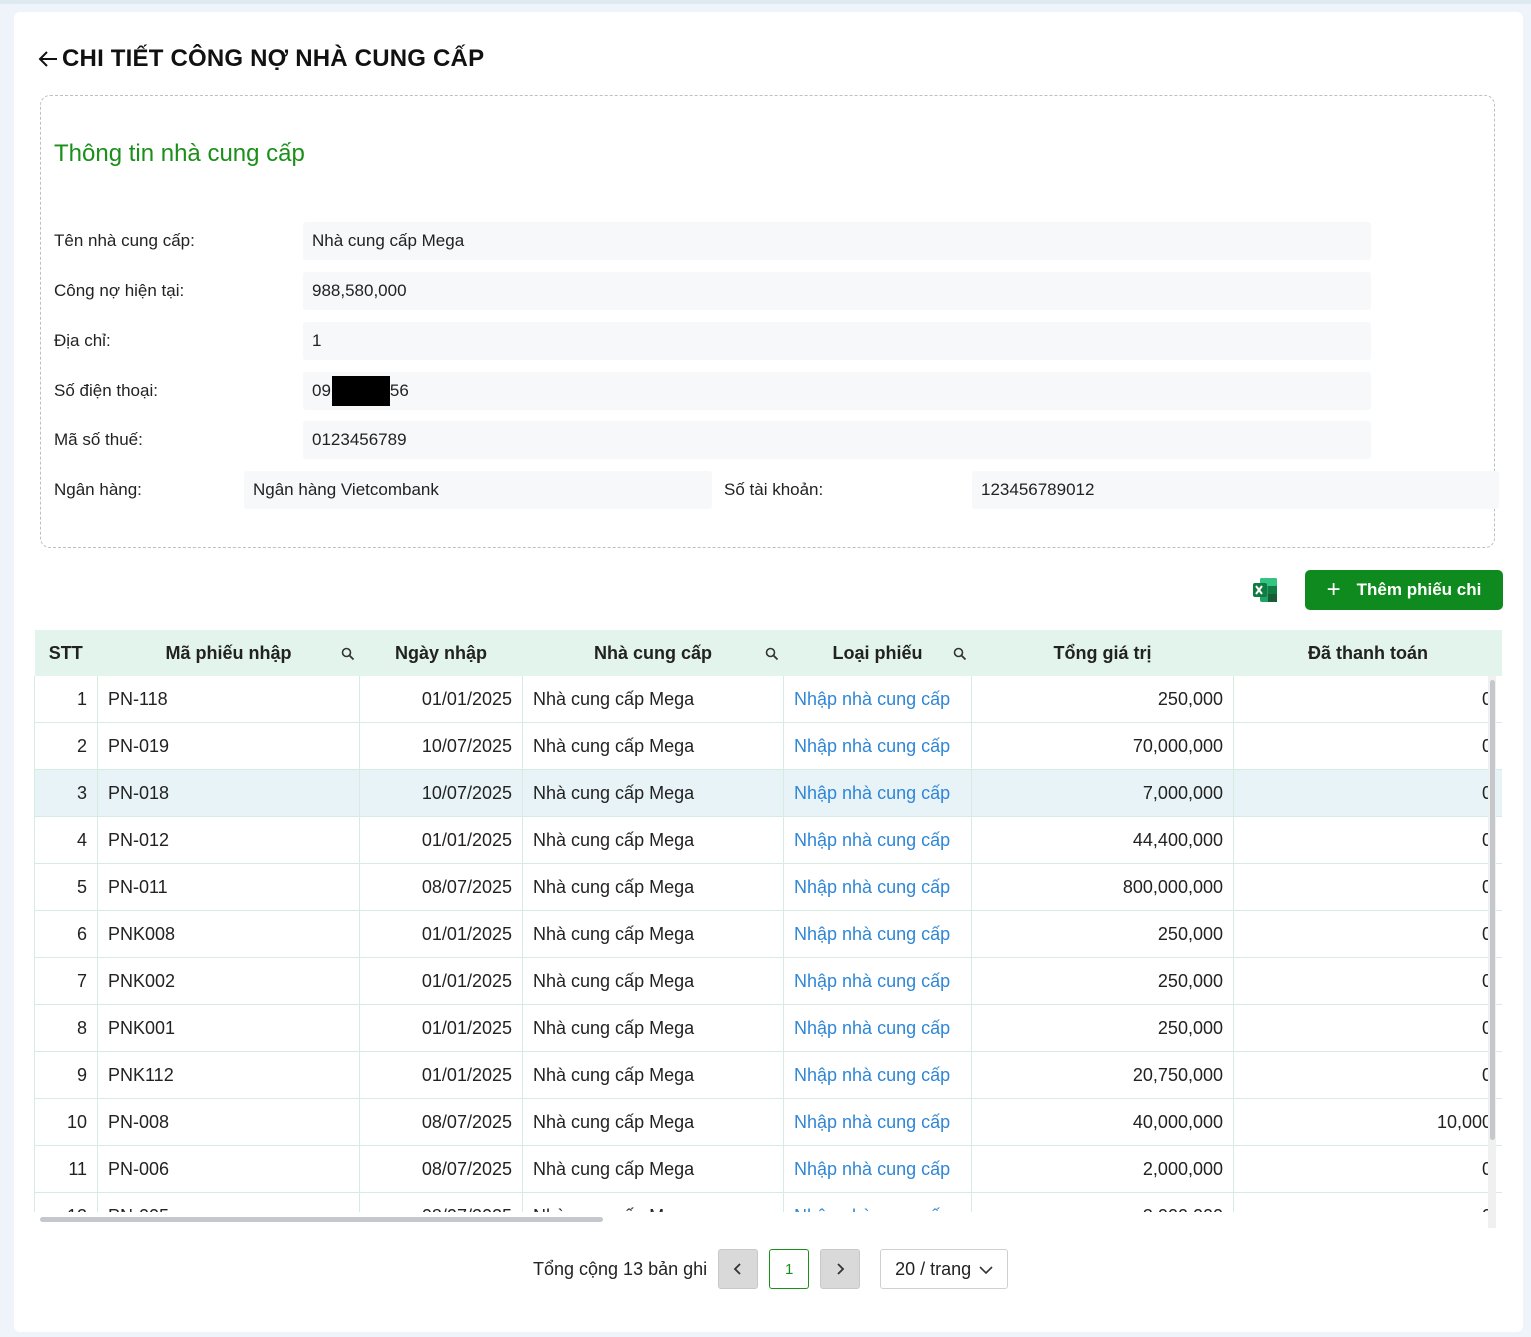  What do you see at coordinates (66, 1202) in the screenshot?
I see `cell-stt: 12` at bounding box center [66, 1202].